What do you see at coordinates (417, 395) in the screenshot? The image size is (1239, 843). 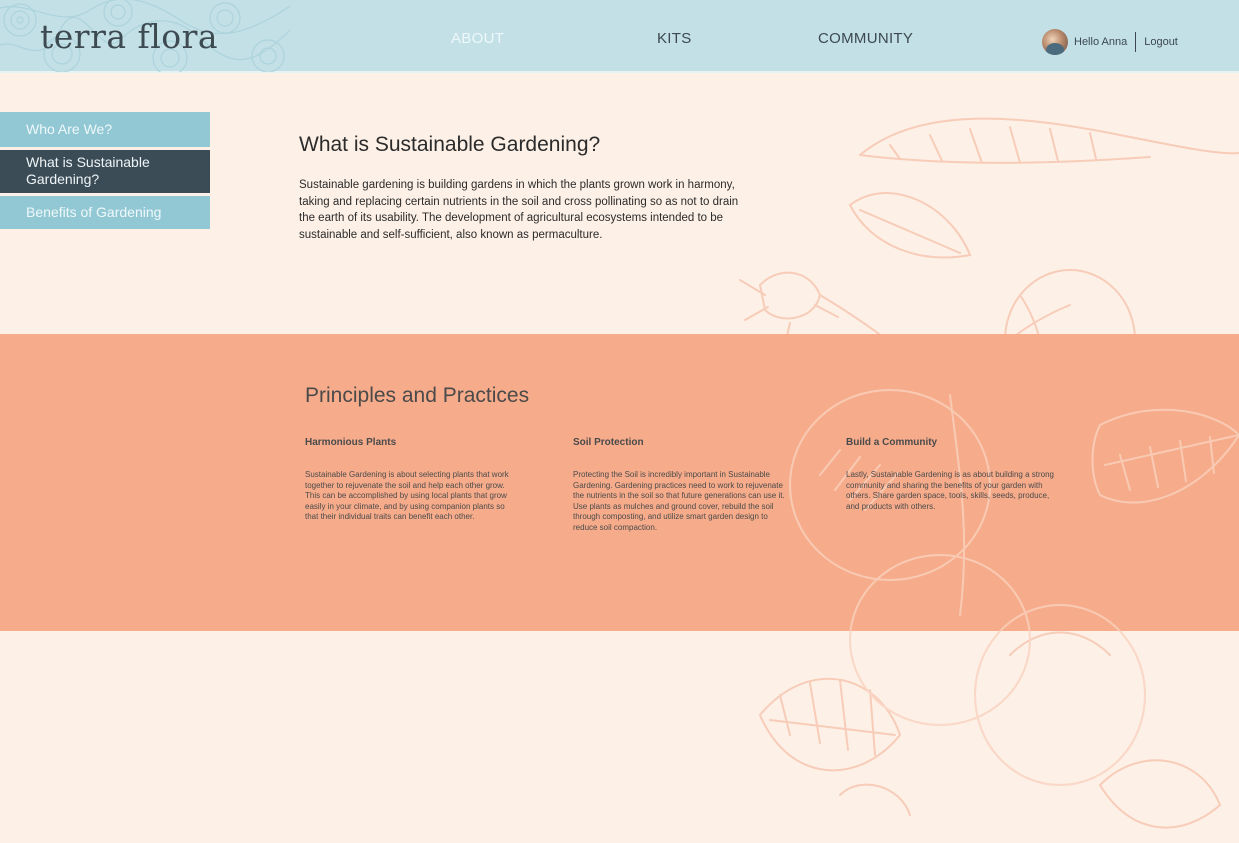 I see `principles-title: Principles and Practices` at bounding box center [417, 395].